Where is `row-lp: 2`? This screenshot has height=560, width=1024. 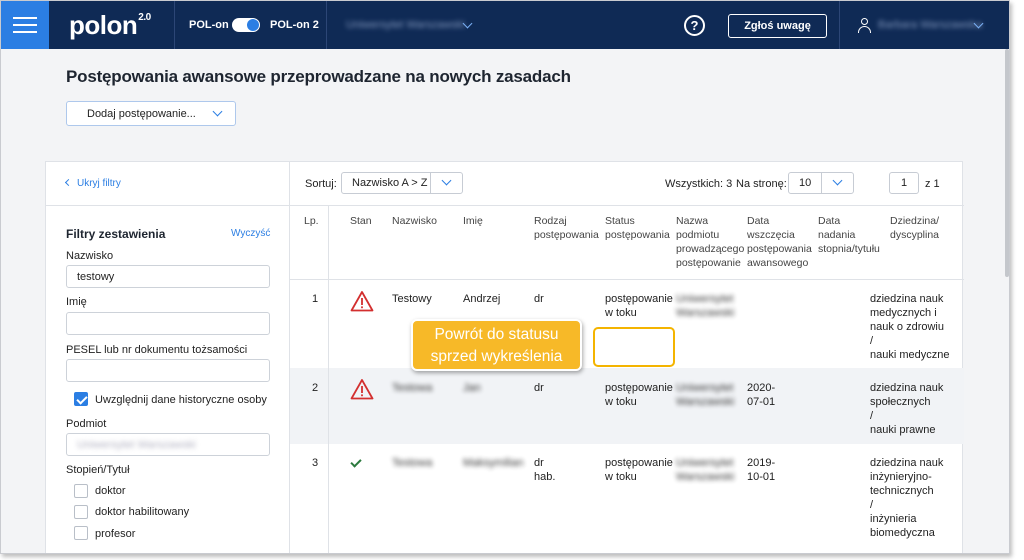
row-lp: 2 is located at coordinates (315, 388).